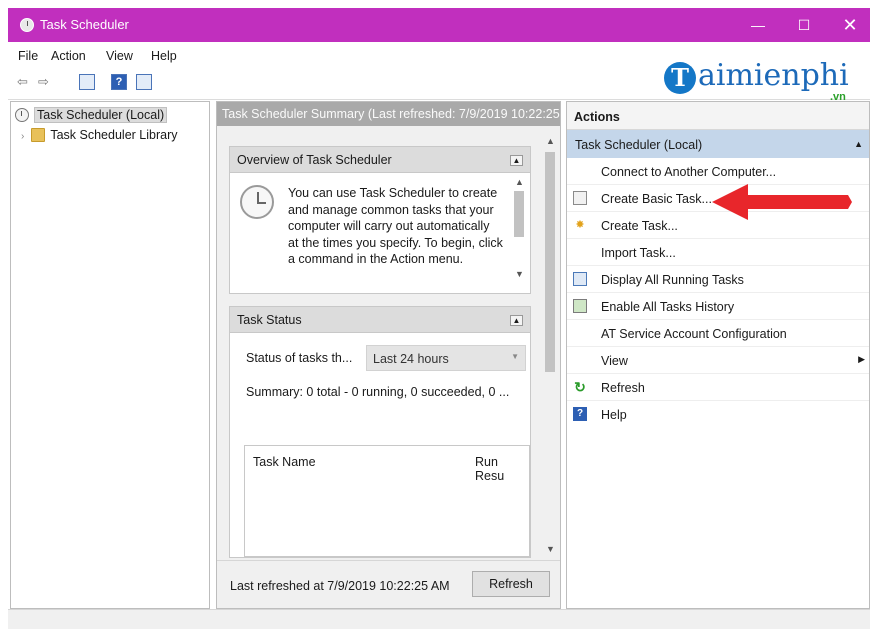 The image size is (870, 629). Describe the element at coordinates (639, 145) in the screenshot. I see `actions-group-label: Task Scheduler (Local)` at that location.